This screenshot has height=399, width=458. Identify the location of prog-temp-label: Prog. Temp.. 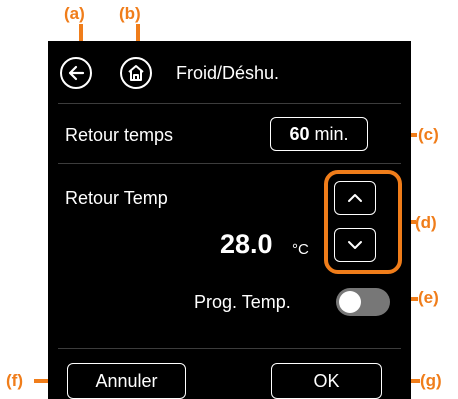
(242, 302).